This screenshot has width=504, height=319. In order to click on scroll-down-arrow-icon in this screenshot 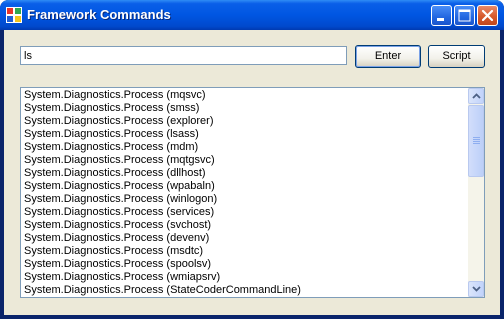, I will do `click(476, 289)`.